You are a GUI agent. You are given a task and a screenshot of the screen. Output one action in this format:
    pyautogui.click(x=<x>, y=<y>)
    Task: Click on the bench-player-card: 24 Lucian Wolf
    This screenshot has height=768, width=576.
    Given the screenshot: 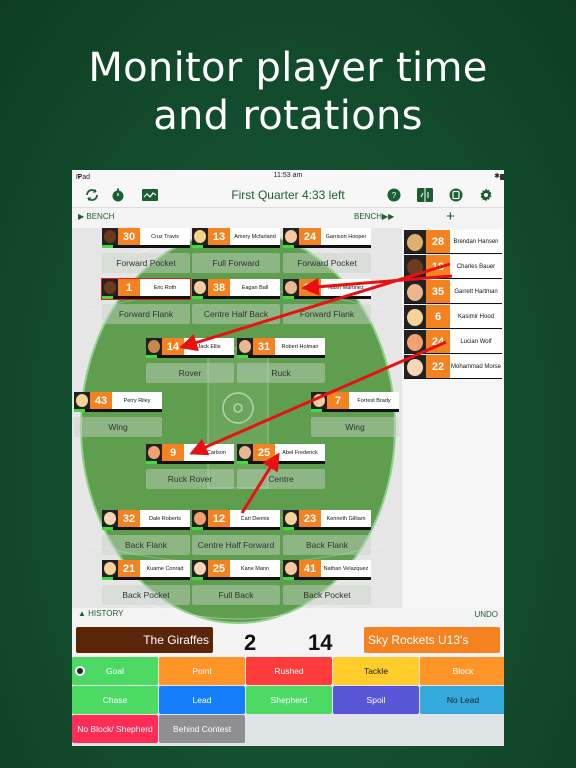 What is the action you would take?
    pyautogui.click(x=453, y=342)
    